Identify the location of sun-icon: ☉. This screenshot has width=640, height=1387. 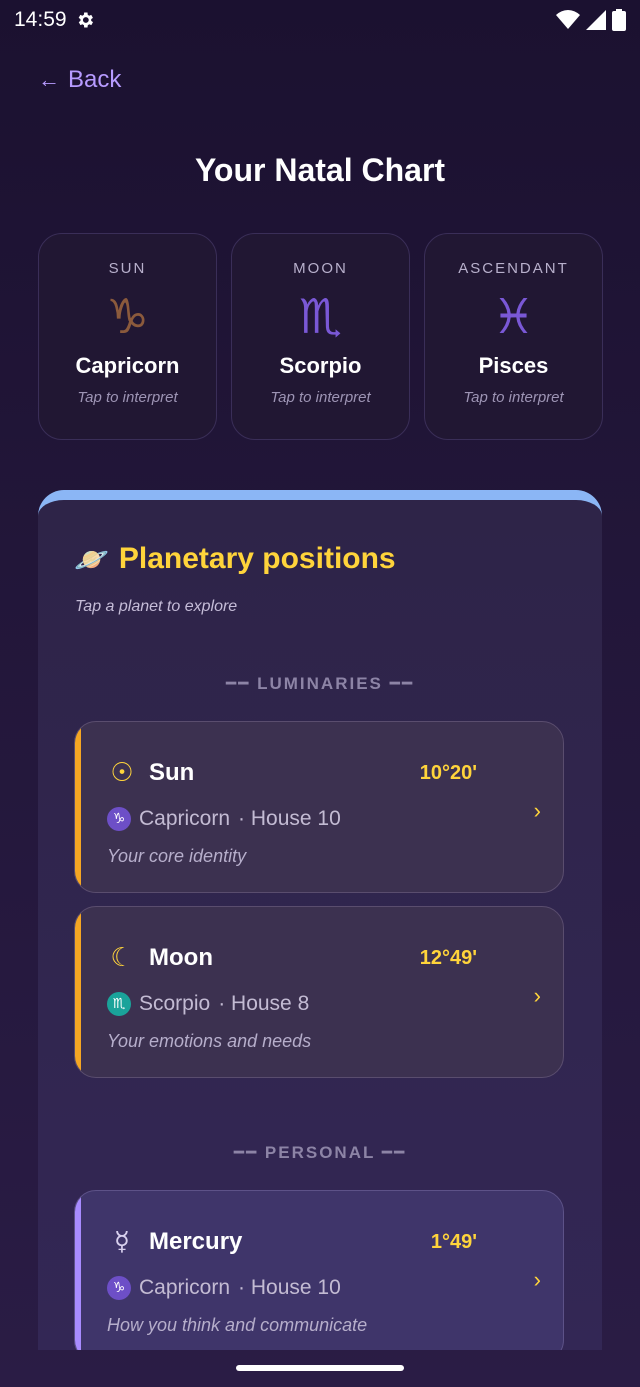
(122, 773).